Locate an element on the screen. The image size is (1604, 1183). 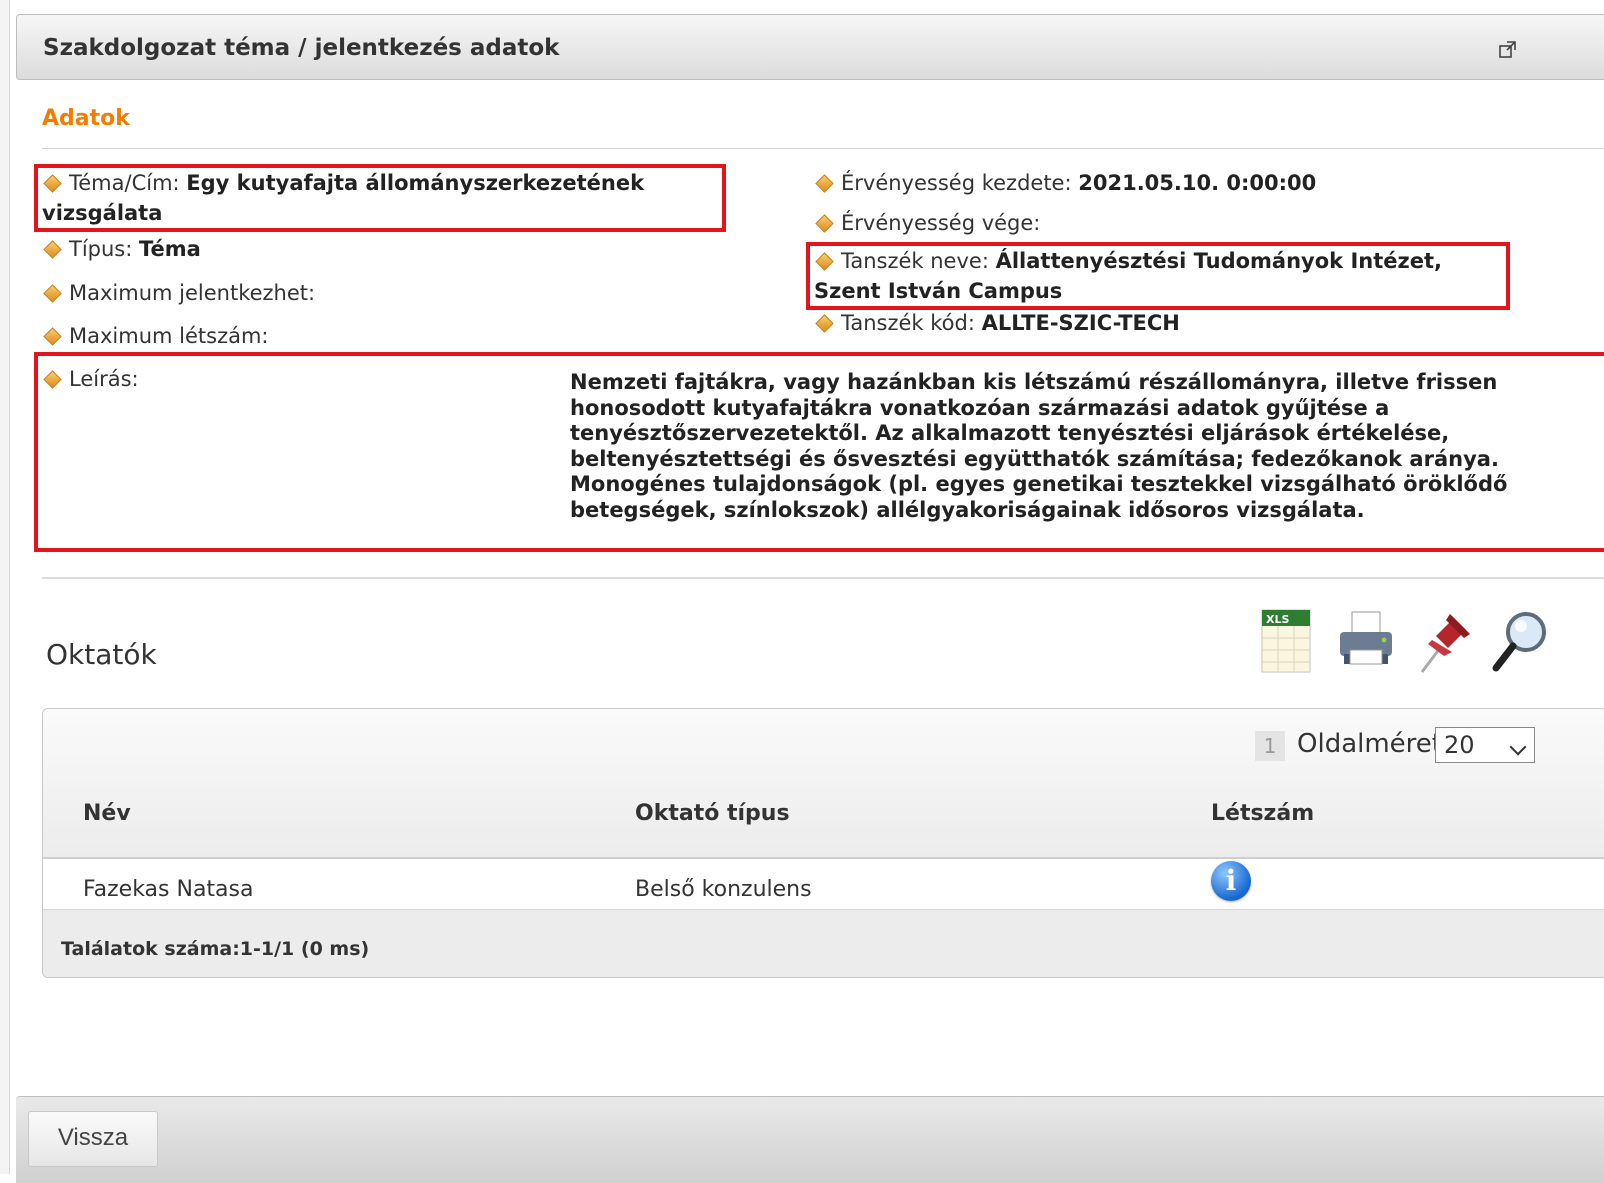
xls-export-icon: XLS is located at coordinates (1286, 642).